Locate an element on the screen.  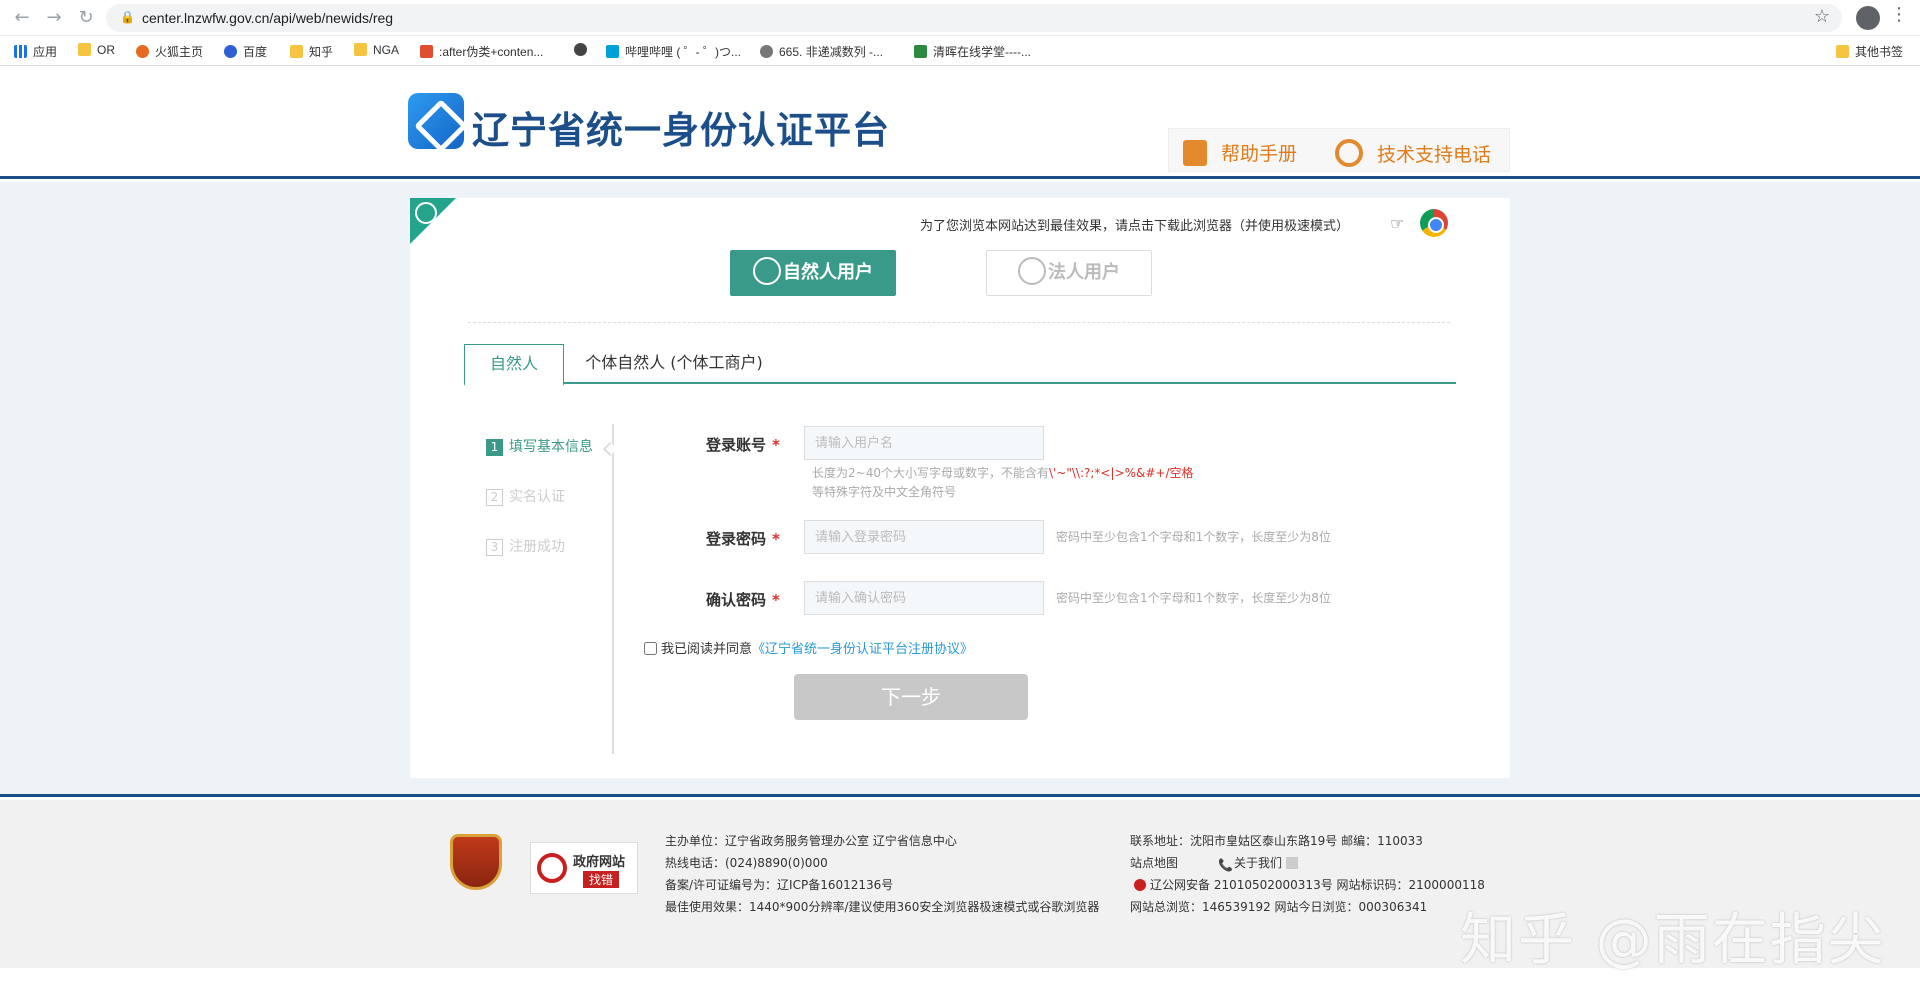
next-step-button: 下一步 is located at coordinates (911, 697).